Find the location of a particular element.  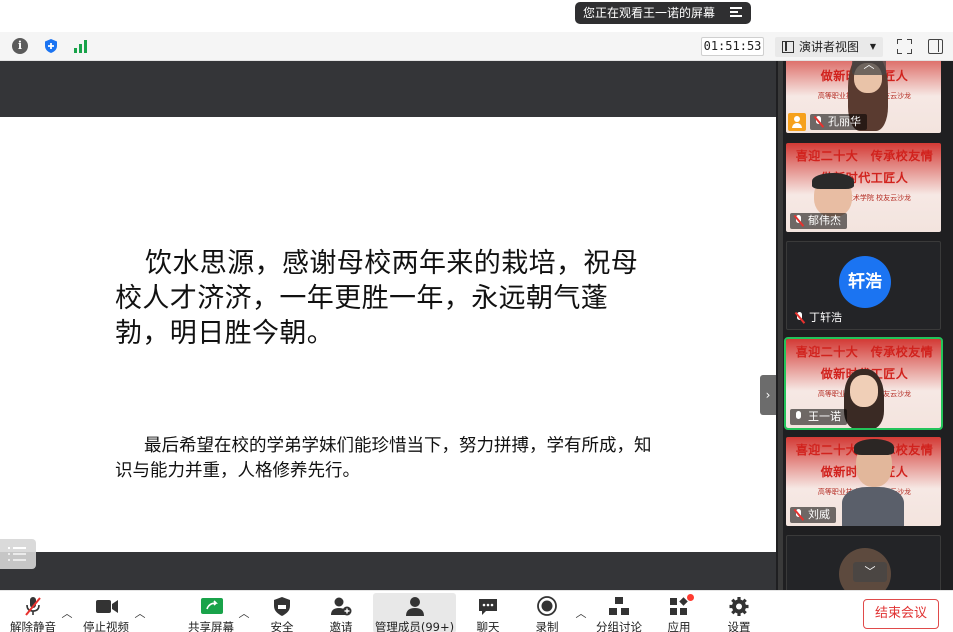

settings-button: 设置 is located at coordinates (739, 612).